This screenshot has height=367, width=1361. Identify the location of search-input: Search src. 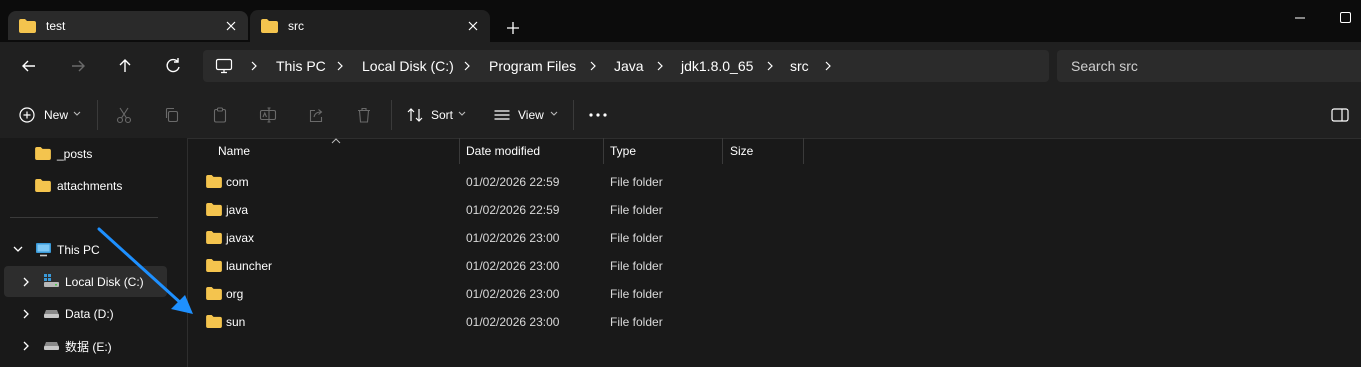
(1104, 66).